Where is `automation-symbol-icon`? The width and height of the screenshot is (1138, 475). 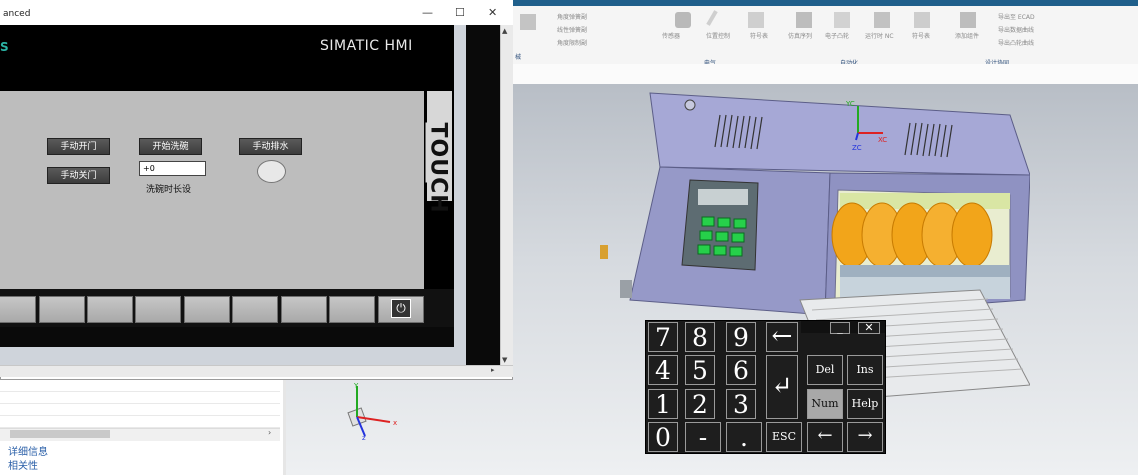
automation-symbol-icon is located at coordinates (922, 20).